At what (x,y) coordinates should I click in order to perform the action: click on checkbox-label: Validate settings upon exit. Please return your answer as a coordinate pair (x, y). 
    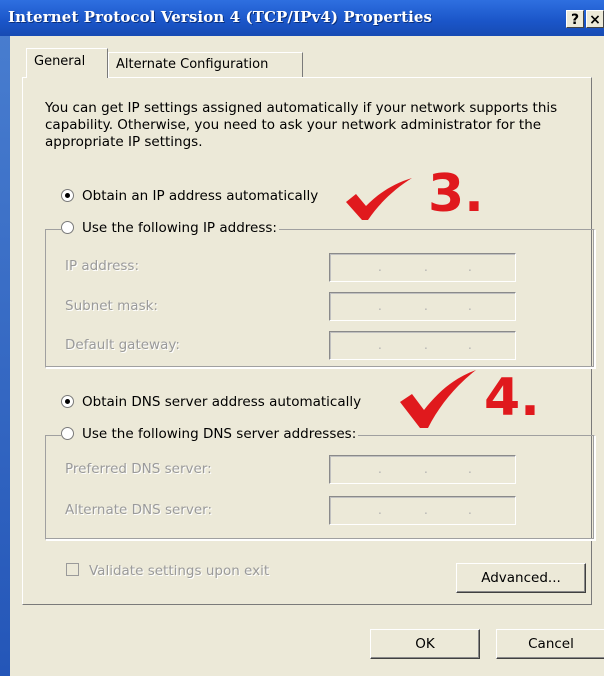
    Looking at the image, I should click on (179, 571).